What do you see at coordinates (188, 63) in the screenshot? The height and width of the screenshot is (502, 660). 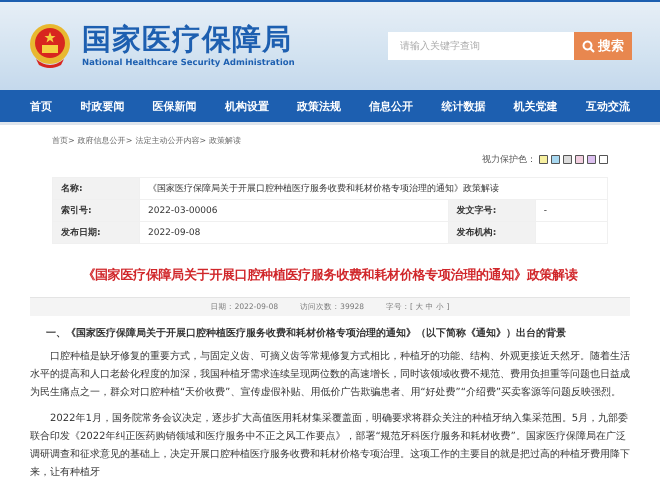 I see `site-subtitle: National Healthcare Security Administration` at bounding box center [188, 63].